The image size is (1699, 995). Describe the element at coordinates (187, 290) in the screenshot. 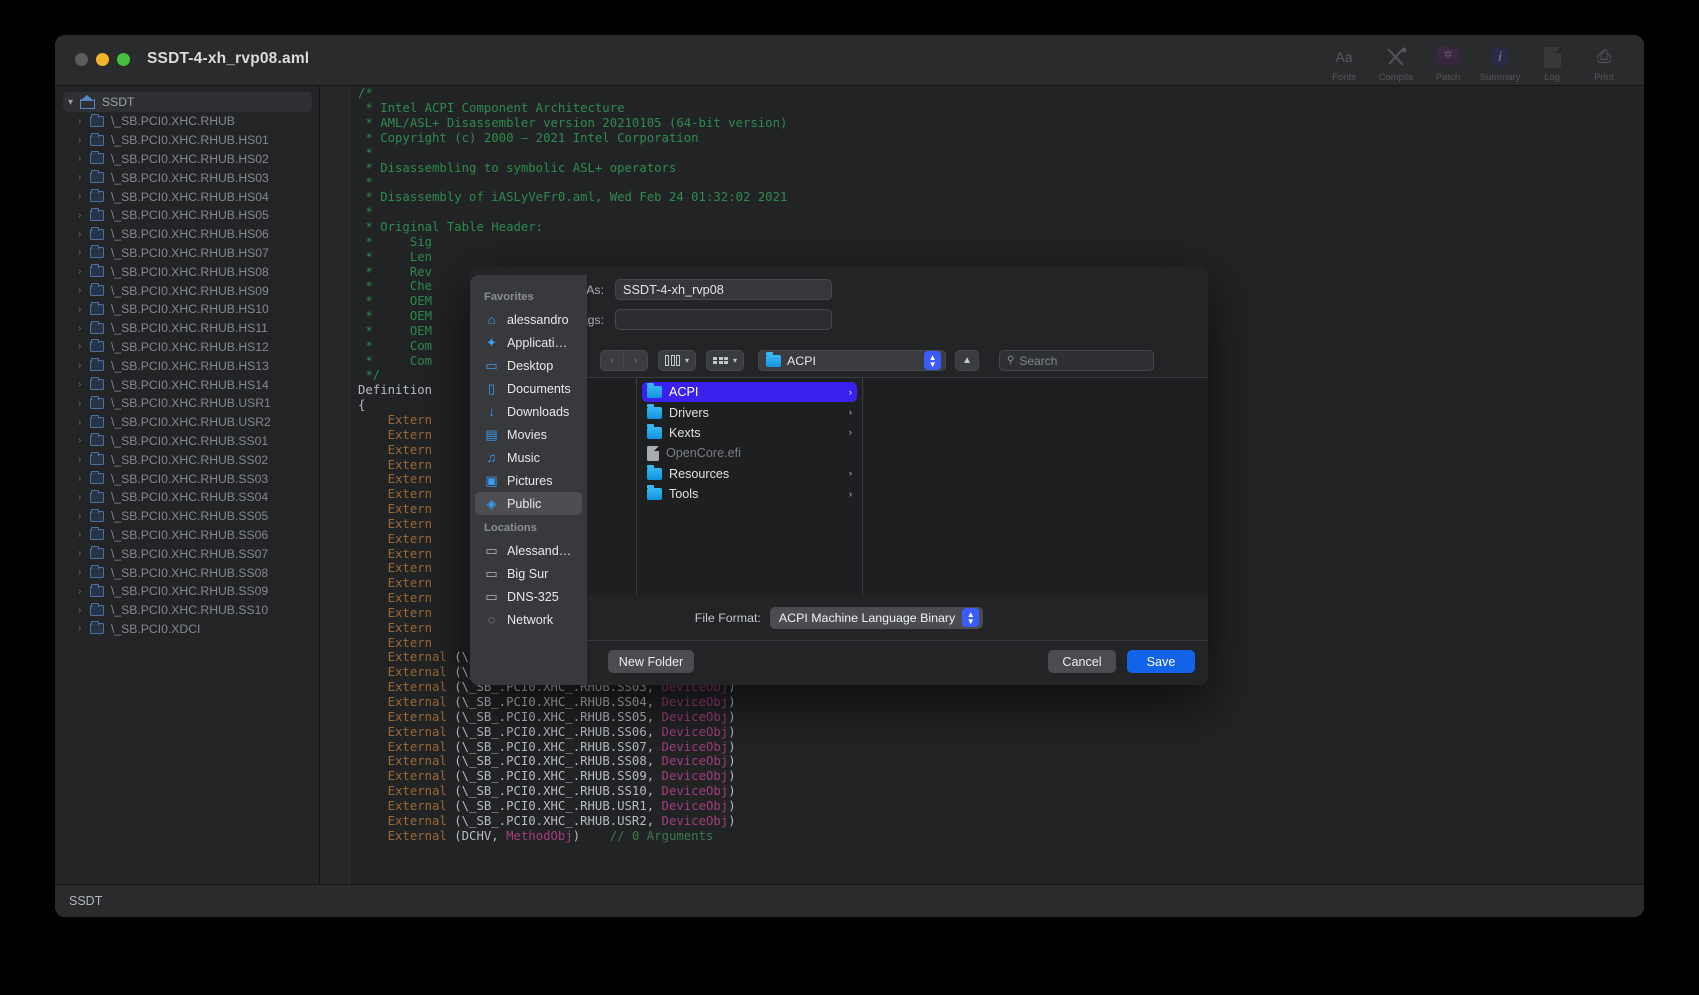

I see `tree-item: › \_SB.PCI0.XHC.RHUB.HS09` at that location.